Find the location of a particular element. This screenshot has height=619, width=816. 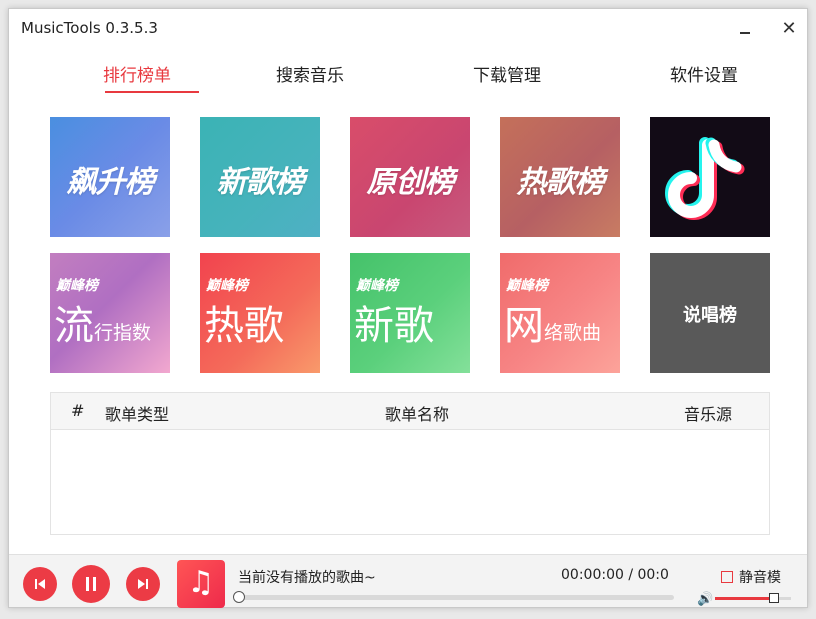

chart-tile-trend-index: 巅峰榜 流行指数 is located at coordinates (110, 313).